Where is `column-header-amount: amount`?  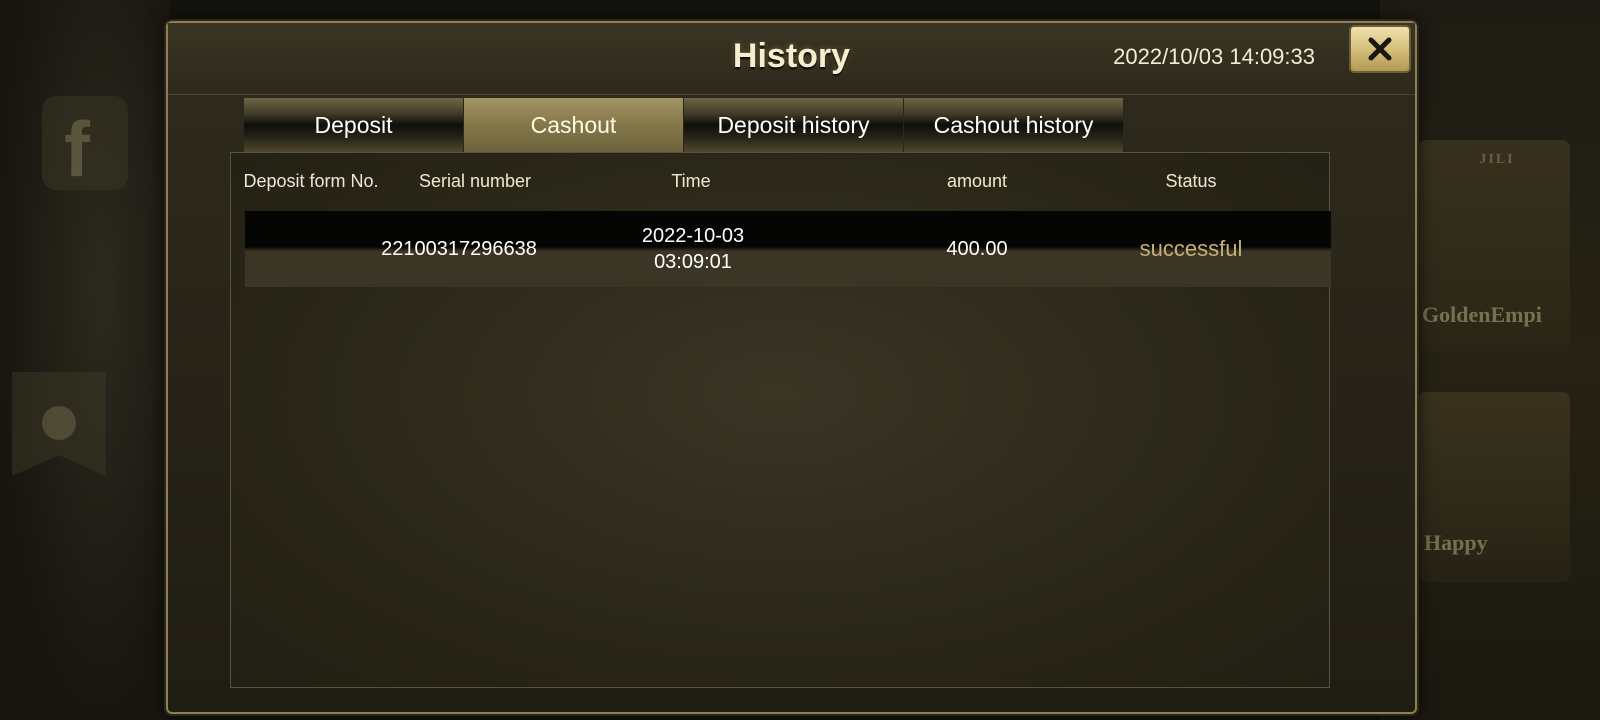
column-header-amount: amount is located at coordinates (977, 181).